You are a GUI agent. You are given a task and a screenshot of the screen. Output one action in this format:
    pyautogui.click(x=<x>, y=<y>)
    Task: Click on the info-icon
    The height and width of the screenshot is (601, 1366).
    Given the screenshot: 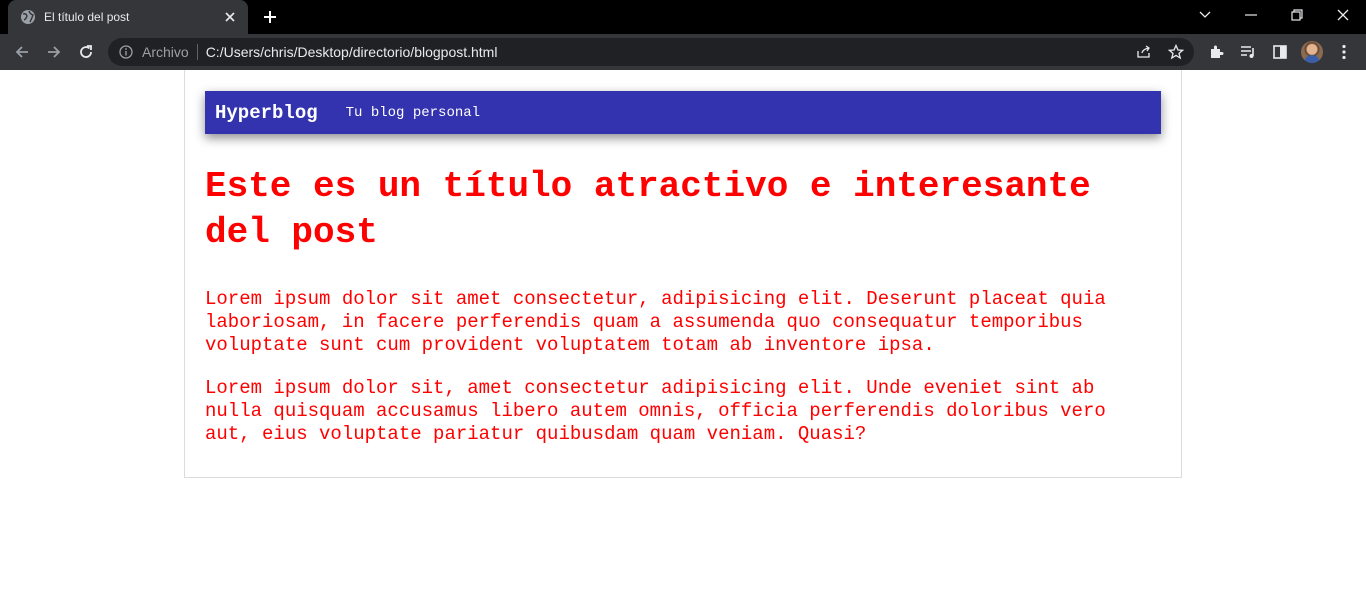 What is the action you would take?
    pyautogui.click(x=126, y=52)
    